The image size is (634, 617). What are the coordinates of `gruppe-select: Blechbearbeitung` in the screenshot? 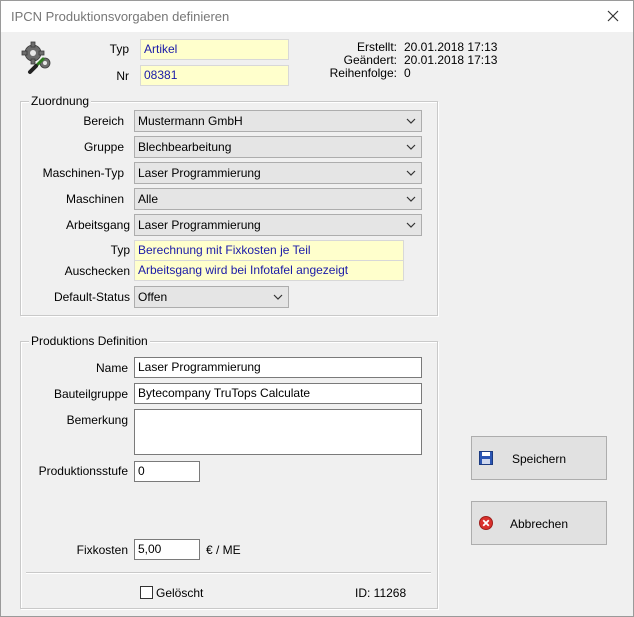 It's located at (278, 147).